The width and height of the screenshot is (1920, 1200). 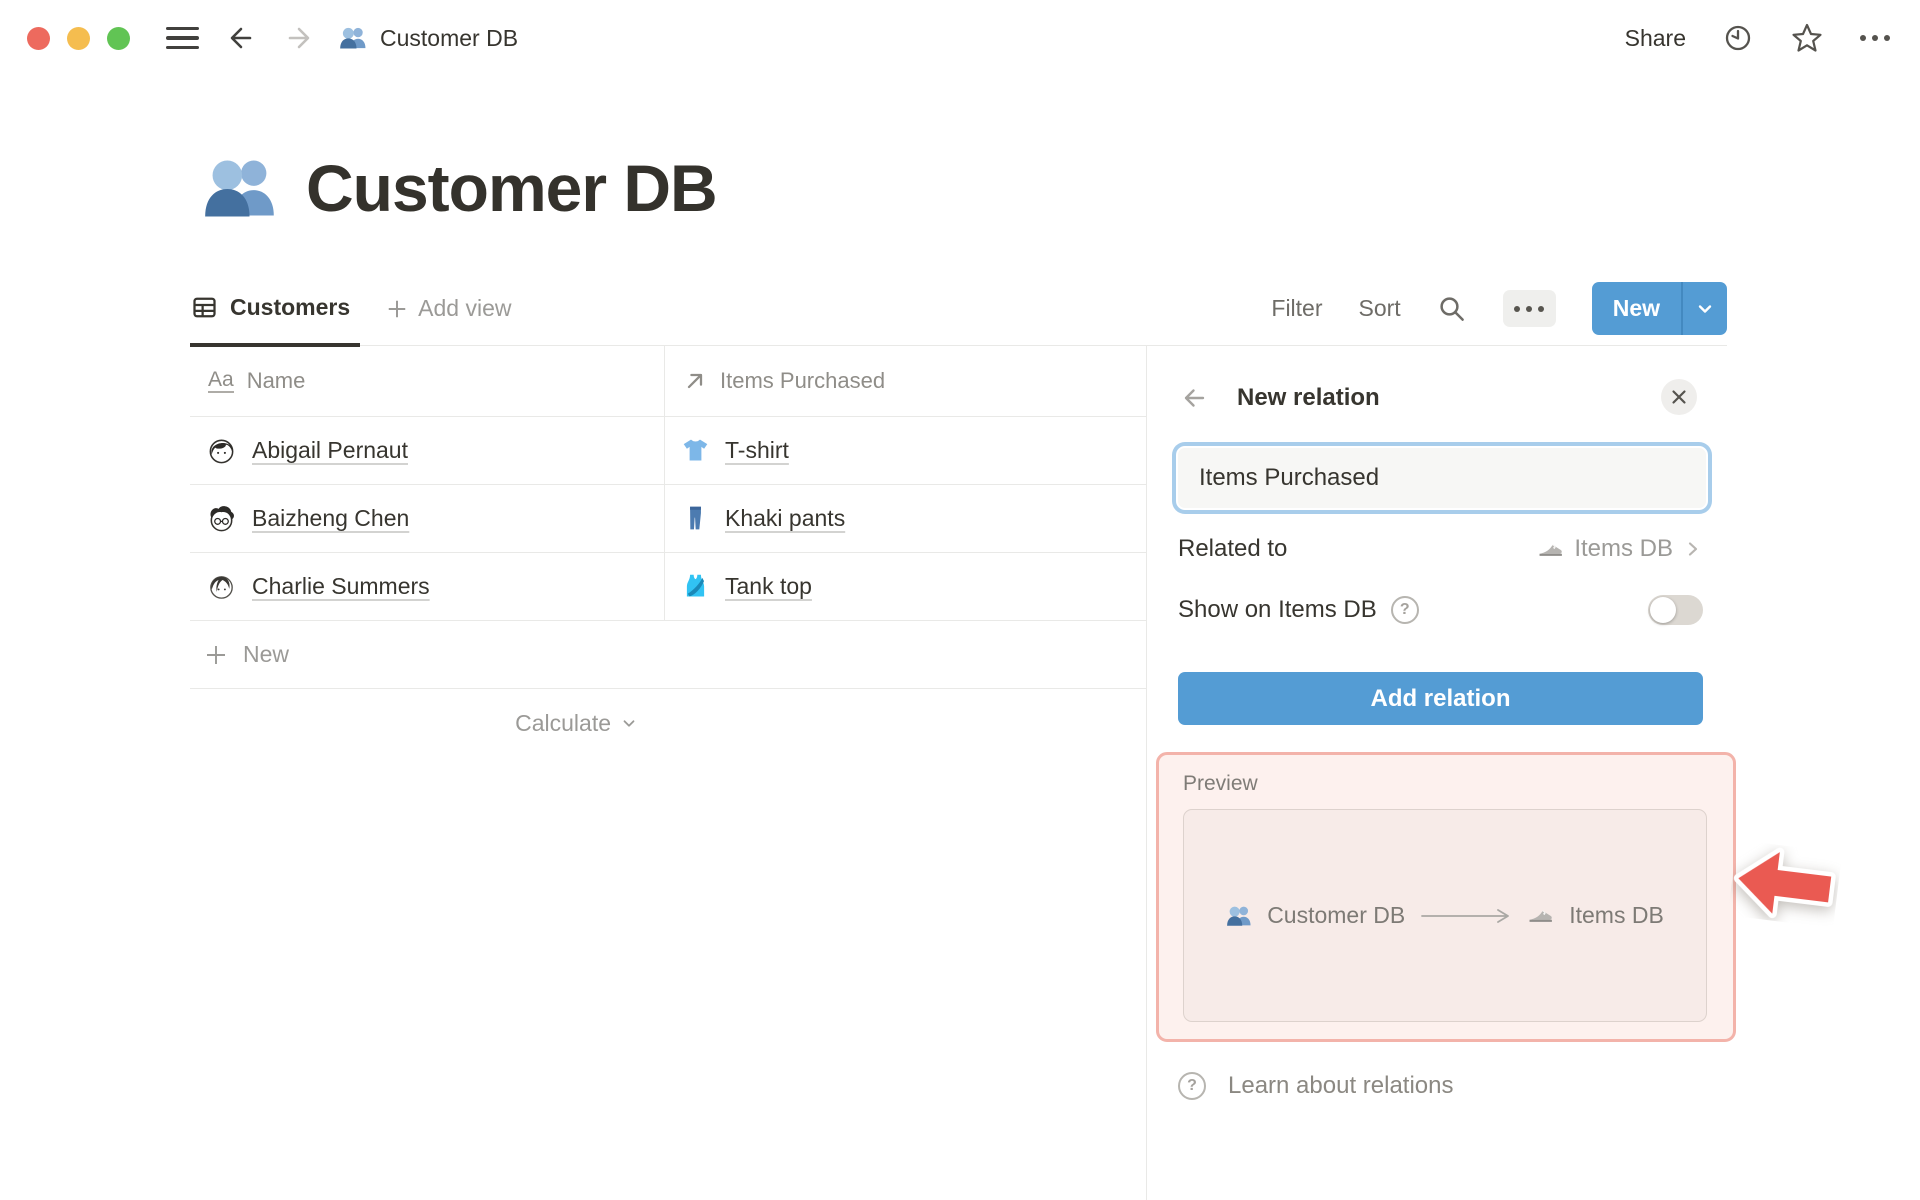 What do you see at coordinates (465, 308) in the screenshot?
I see `add-view-label: Add view` at bounding box center [465, 308].